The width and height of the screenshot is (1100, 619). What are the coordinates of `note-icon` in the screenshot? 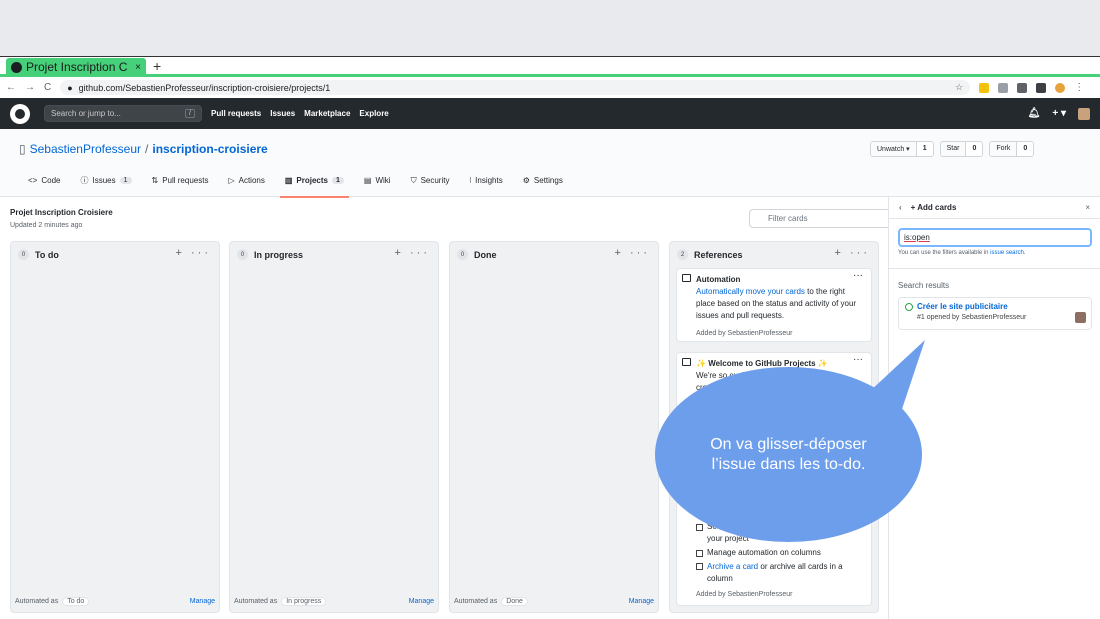 It's located at (686, 362).